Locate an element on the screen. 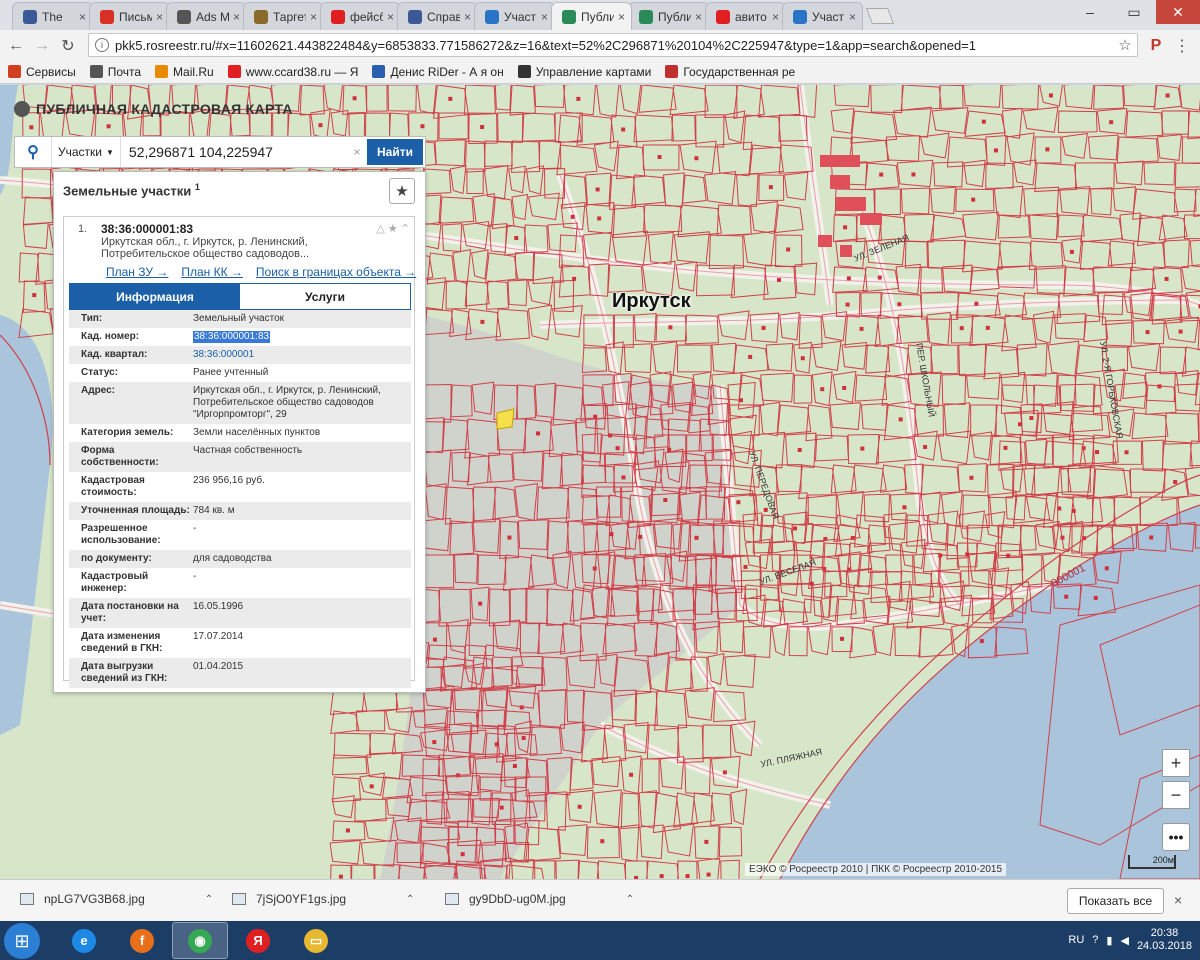  browser-tab: The × is located at coordinates (52, 16).